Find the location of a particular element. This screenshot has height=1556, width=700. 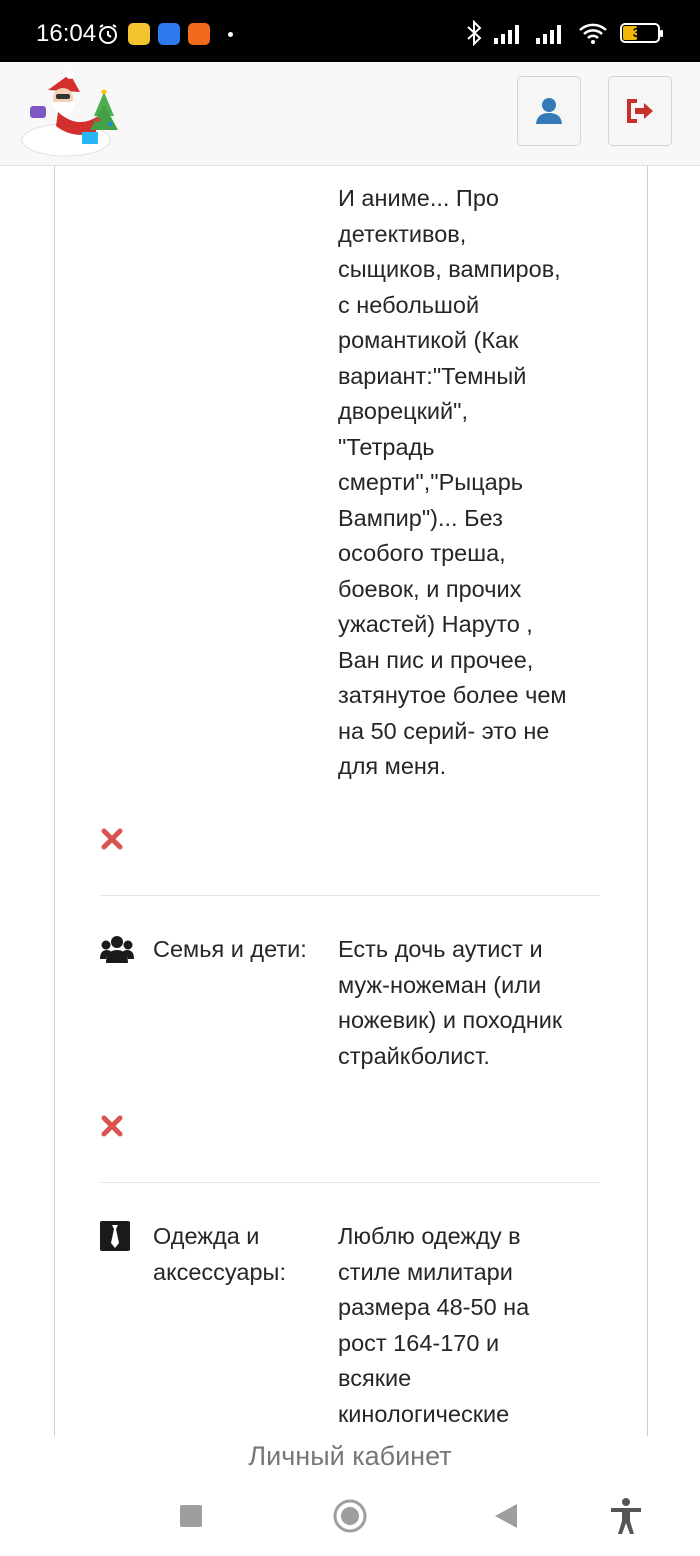

status-time: 16:04 is located at coordinates (66, 33).